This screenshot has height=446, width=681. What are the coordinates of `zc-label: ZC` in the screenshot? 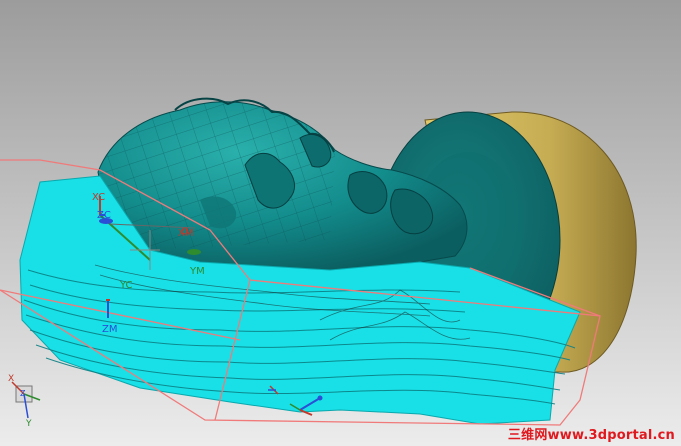 It's located at (104, 215).